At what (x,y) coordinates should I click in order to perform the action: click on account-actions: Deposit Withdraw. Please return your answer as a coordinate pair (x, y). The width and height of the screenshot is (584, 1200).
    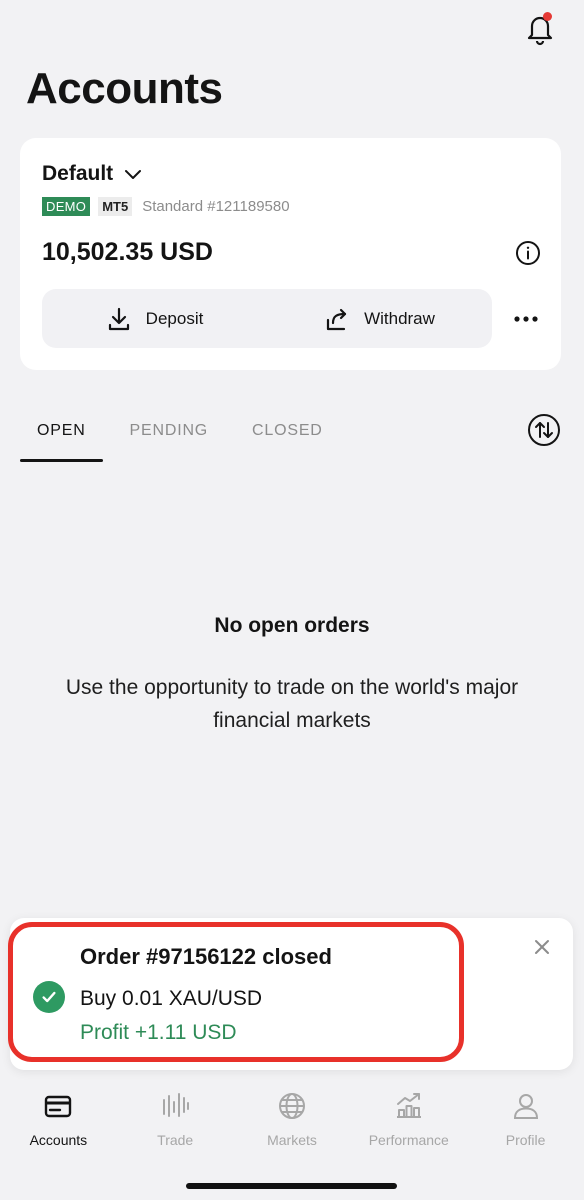
    Looking at the image, I should click on (267, 318).